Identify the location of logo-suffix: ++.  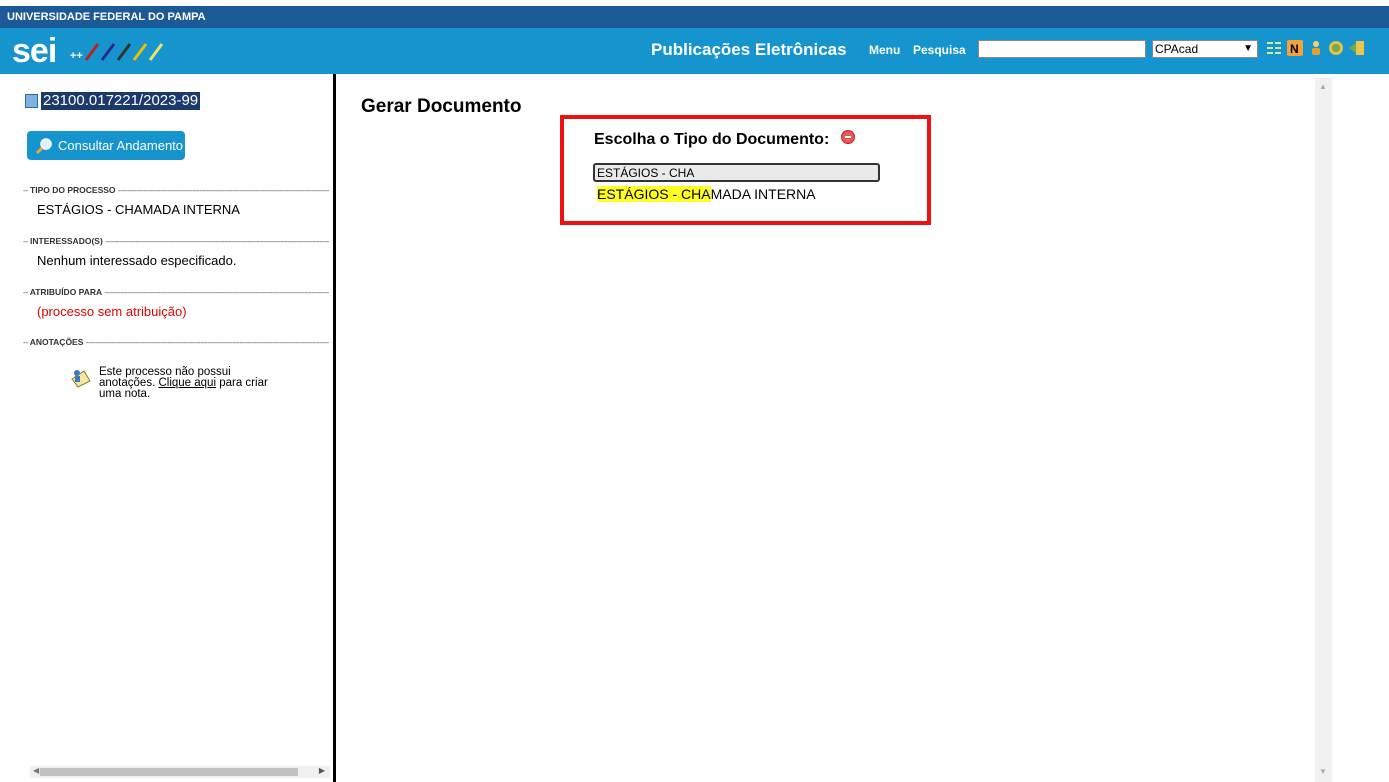
(76, 56).